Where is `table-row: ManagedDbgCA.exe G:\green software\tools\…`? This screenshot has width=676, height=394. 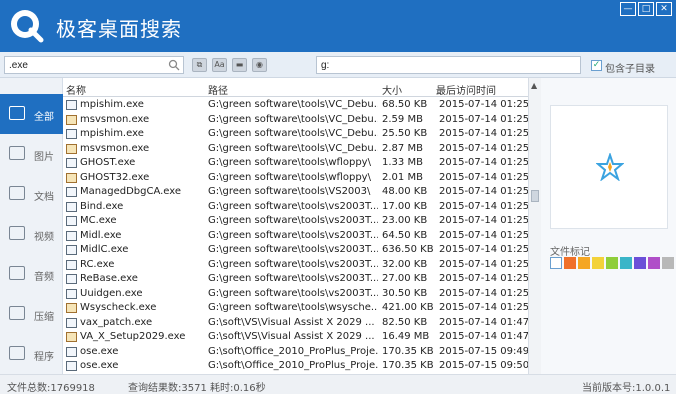
table-row: ManagedDbgCA.exe G:\green software\tools\… is located at coordinates (295, 192).